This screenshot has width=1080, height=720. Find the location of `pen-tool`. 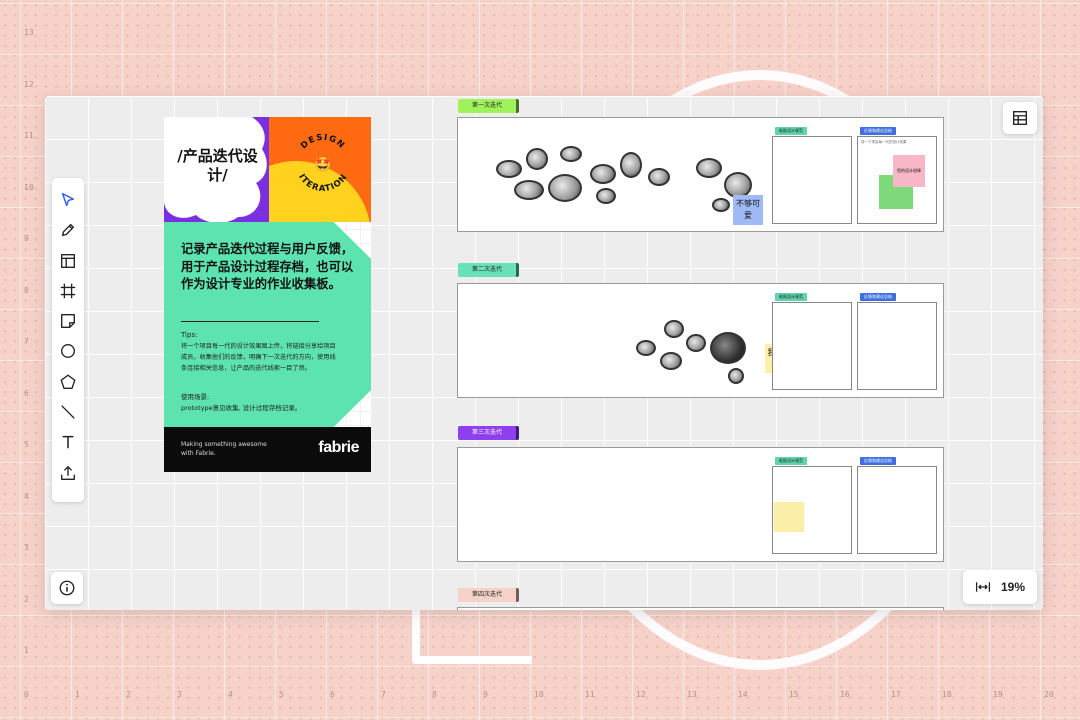

pen-tool is located at coordinates (68, 230).